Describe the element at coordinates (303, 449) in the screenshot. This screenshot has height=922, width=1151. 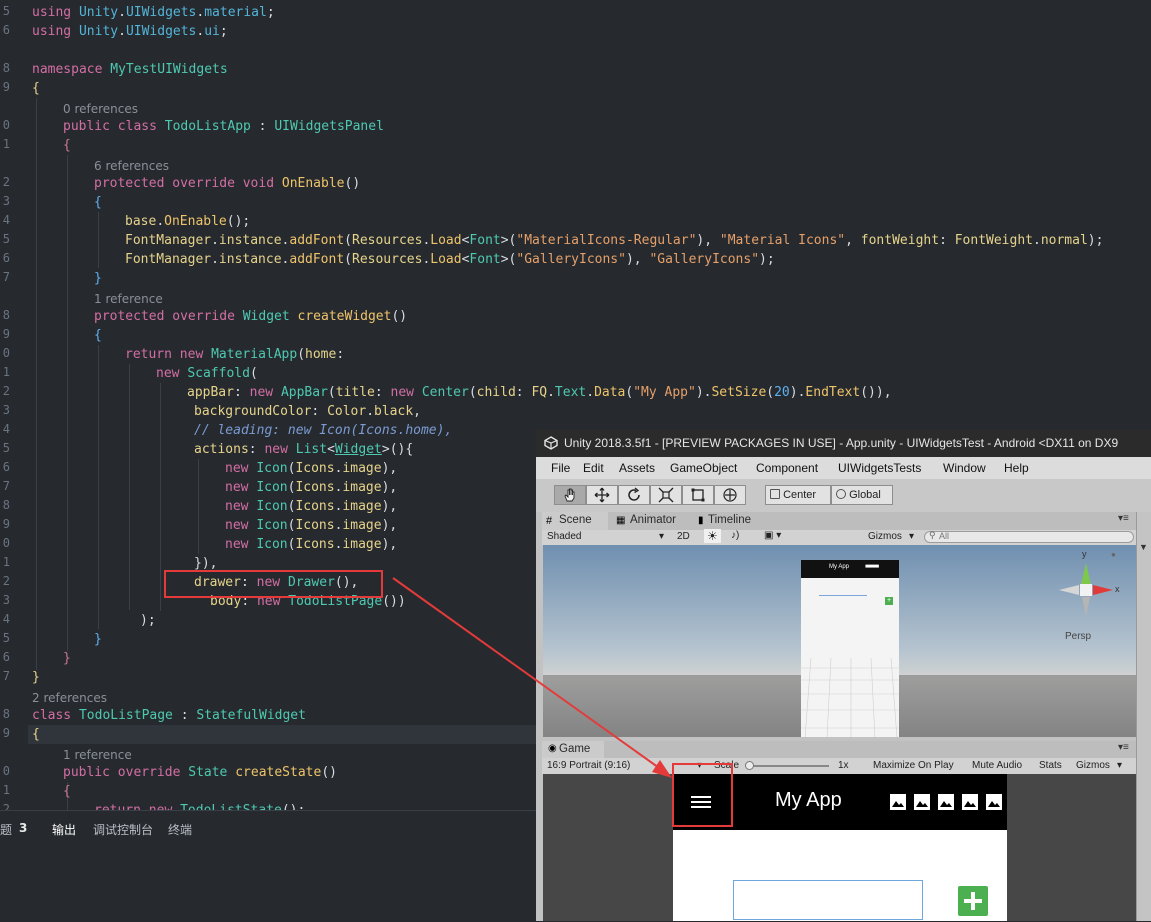
I see `code-line: actions: new List<Widget>(){` at that location.